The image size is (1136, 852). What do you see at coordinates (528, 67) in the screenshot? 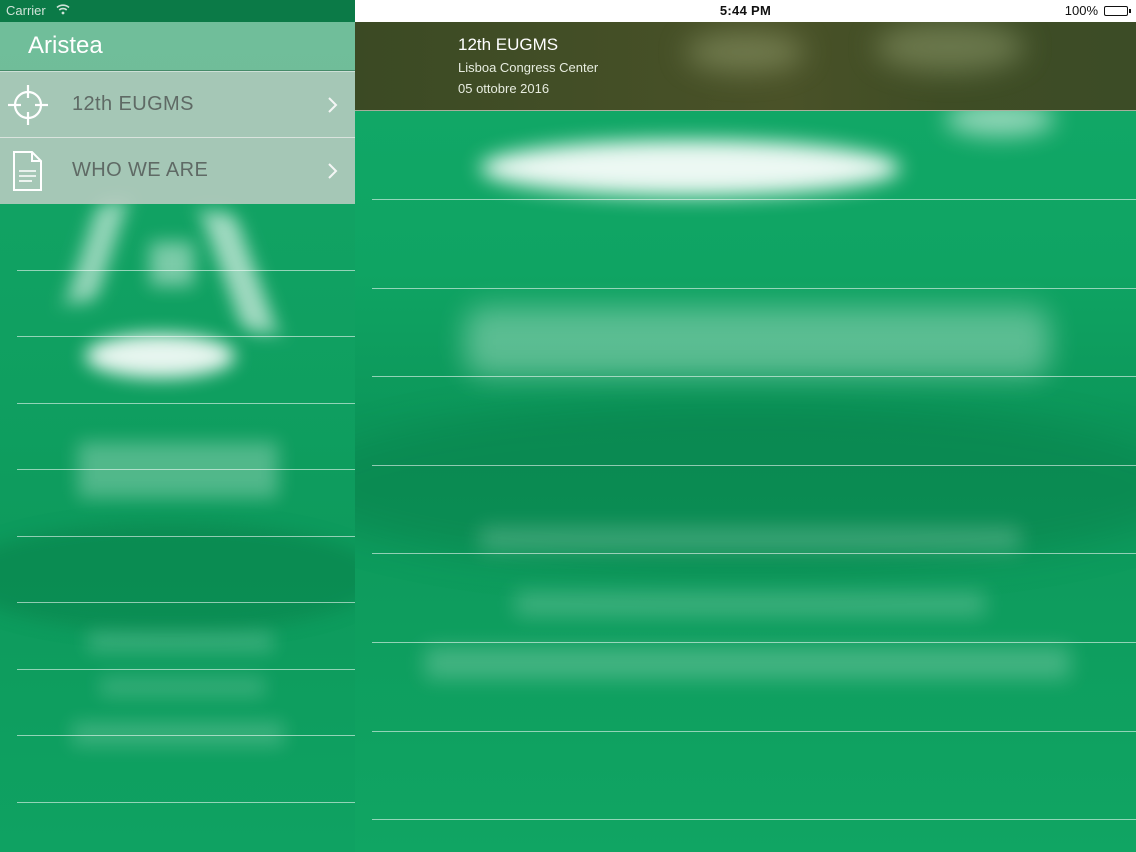
I see `event-venue: Lisboa Congress Center` at bounding box center [528, 67].